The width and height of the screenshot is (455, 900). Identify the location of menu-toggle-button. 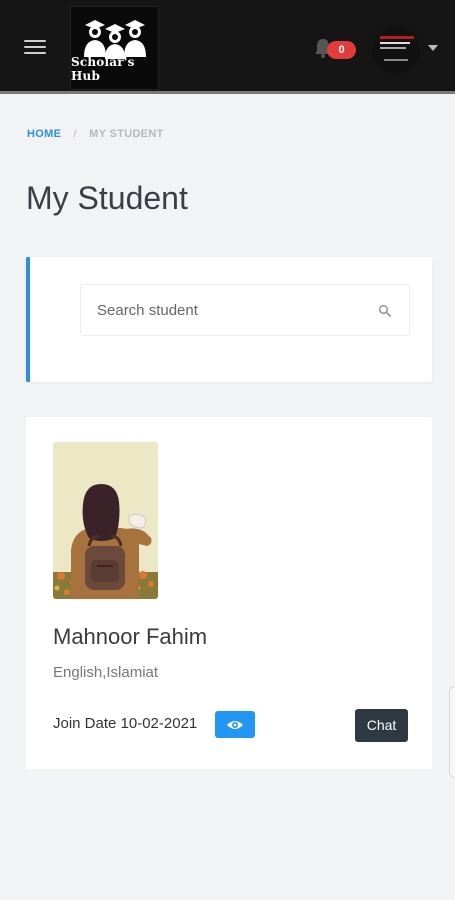
(35, 49).